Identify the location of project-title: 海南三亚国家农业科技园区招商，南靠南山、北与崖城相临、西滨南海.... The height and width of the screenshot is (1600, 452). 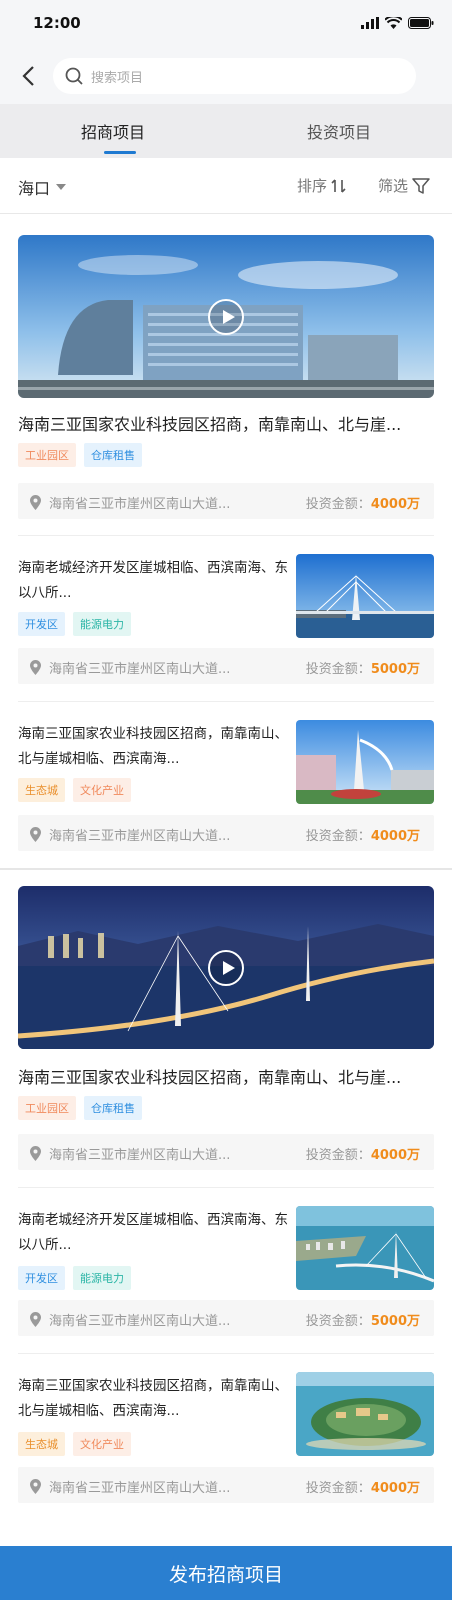
(153, 746).